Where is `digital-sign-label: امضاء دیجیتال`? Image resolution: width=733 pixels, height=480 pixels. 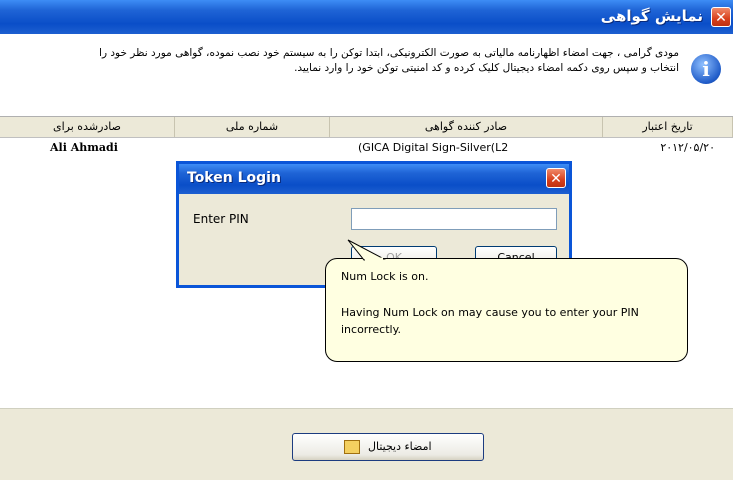
digital-sign-label: امضاء دیجیتال is located at coordinates (399, 446).